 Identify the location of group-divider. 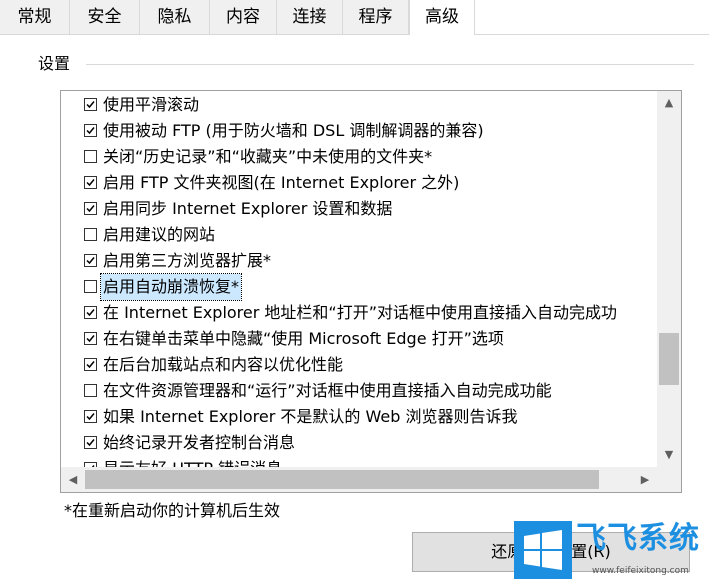
(390, 64).